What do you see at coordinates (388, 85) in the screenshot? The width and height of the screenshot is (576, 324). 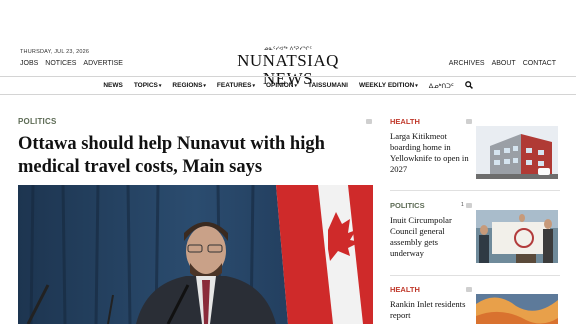 I see `nav-item-weekly-edition: WEEKLY EDITION▾` at bounding box center [388, 85].